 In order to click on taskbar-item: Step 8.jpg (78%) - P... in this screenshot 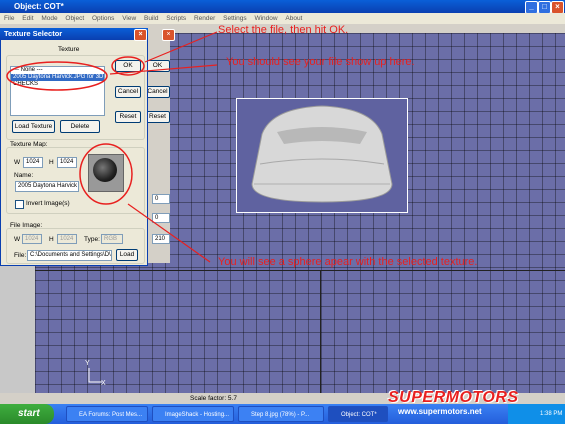, I will do `click(281, 414)`.